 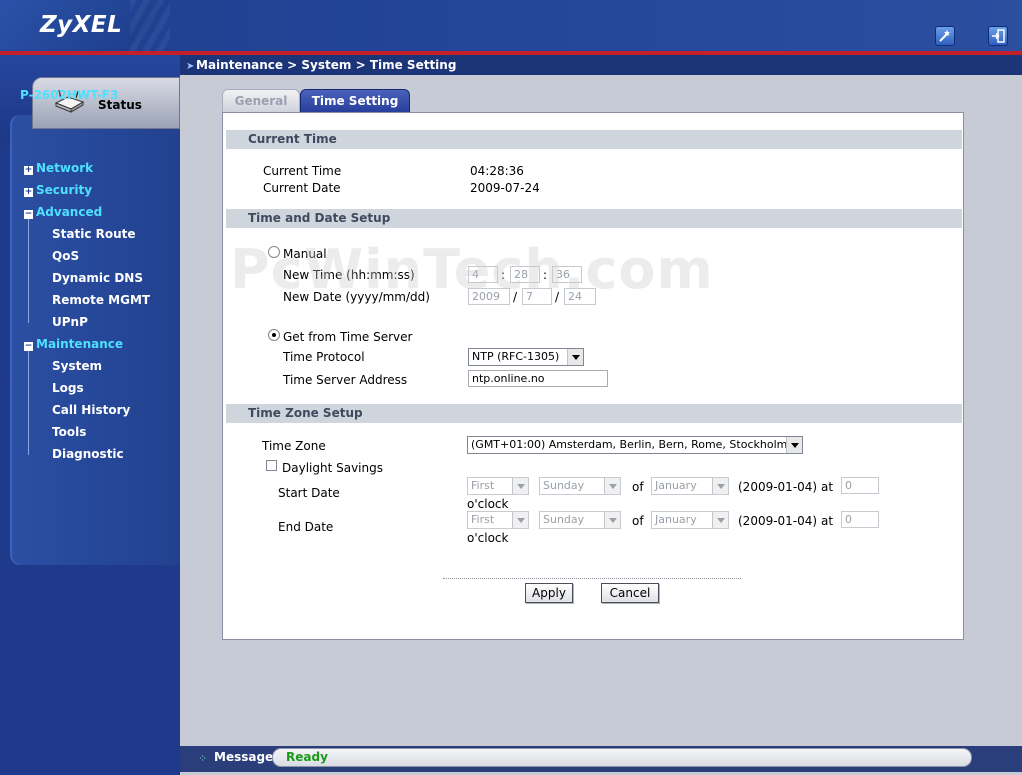 I want to click on start-at-label: at, so click(x=827, y=487).